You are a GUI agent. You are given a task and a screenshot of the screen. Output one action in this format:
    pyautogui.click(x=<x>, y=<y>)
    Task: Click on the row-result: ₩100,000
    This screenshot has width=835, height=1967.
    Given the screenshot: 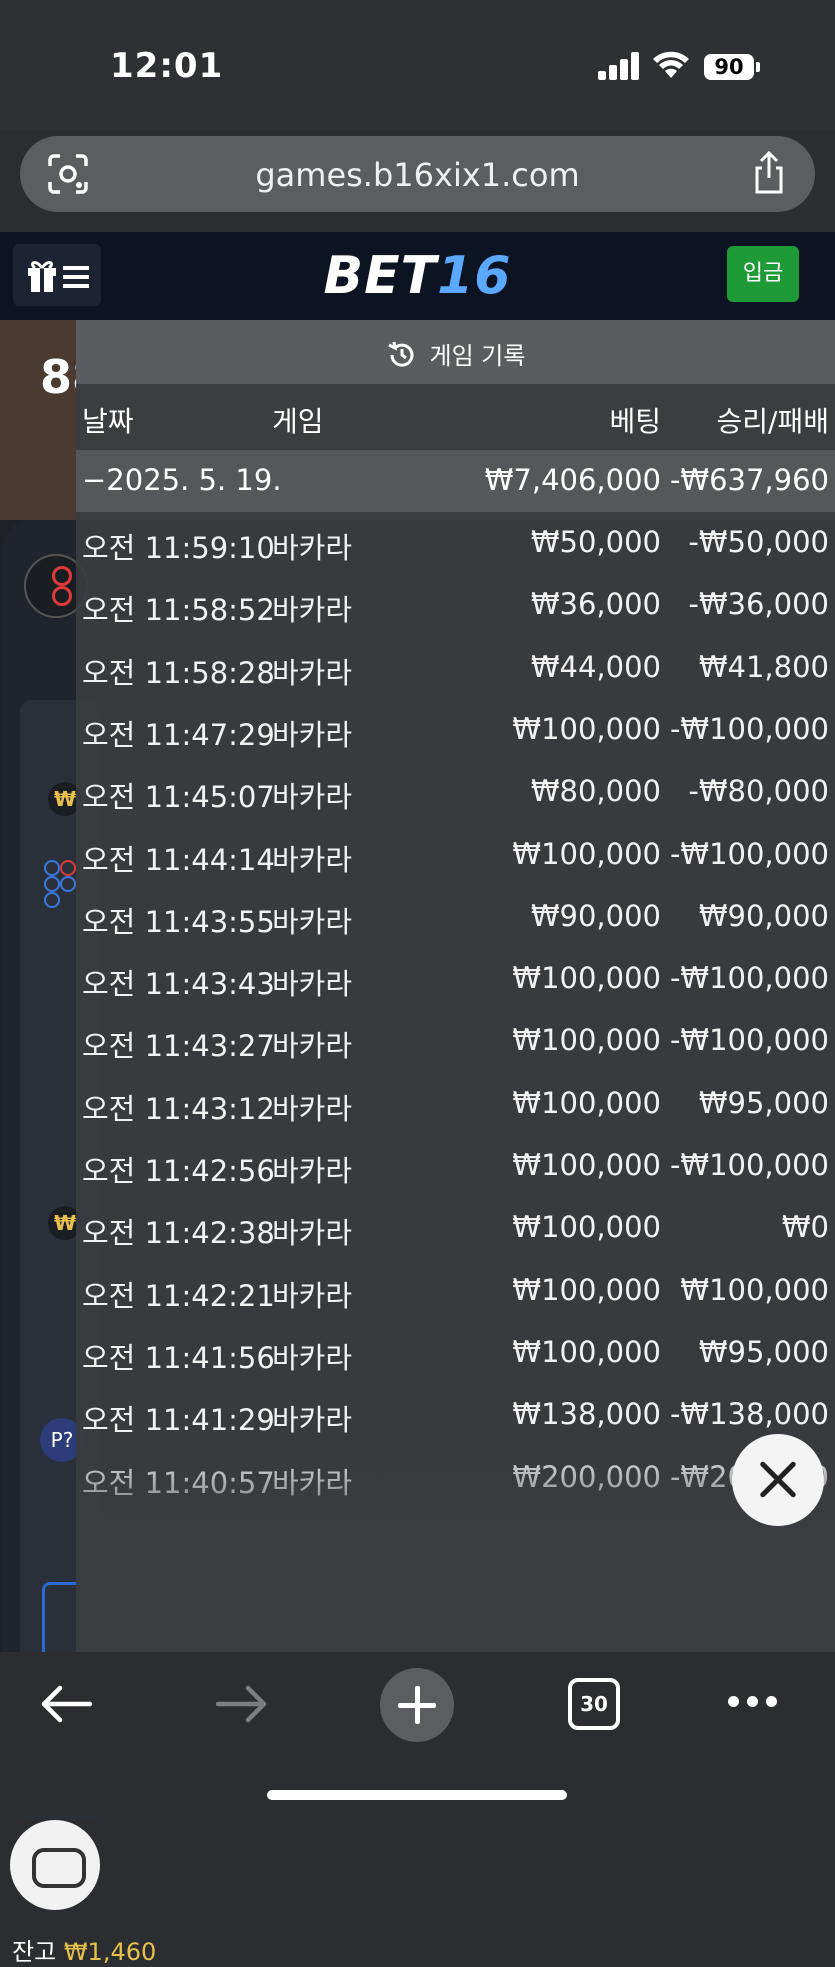 What is the action you would take?
    pyautogui.click(x=754, y=1289)
    